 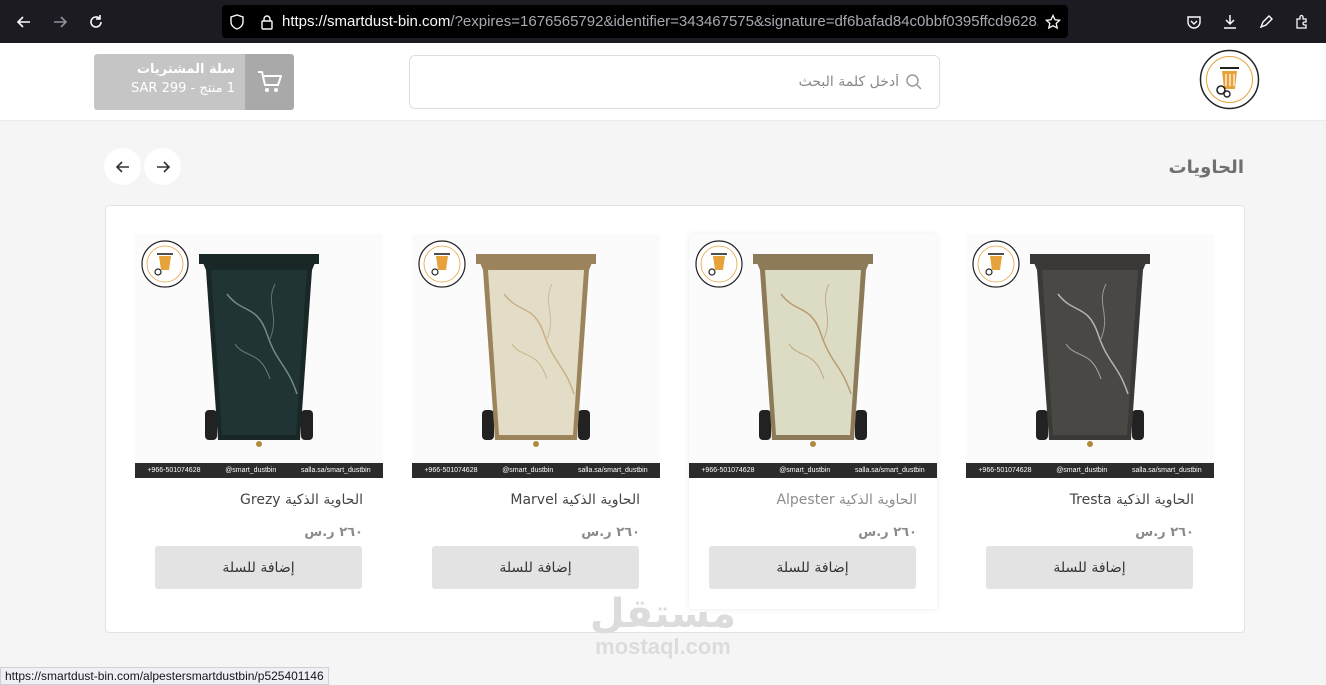 I want to click on extensions-button, so click(x=1302, y=22).